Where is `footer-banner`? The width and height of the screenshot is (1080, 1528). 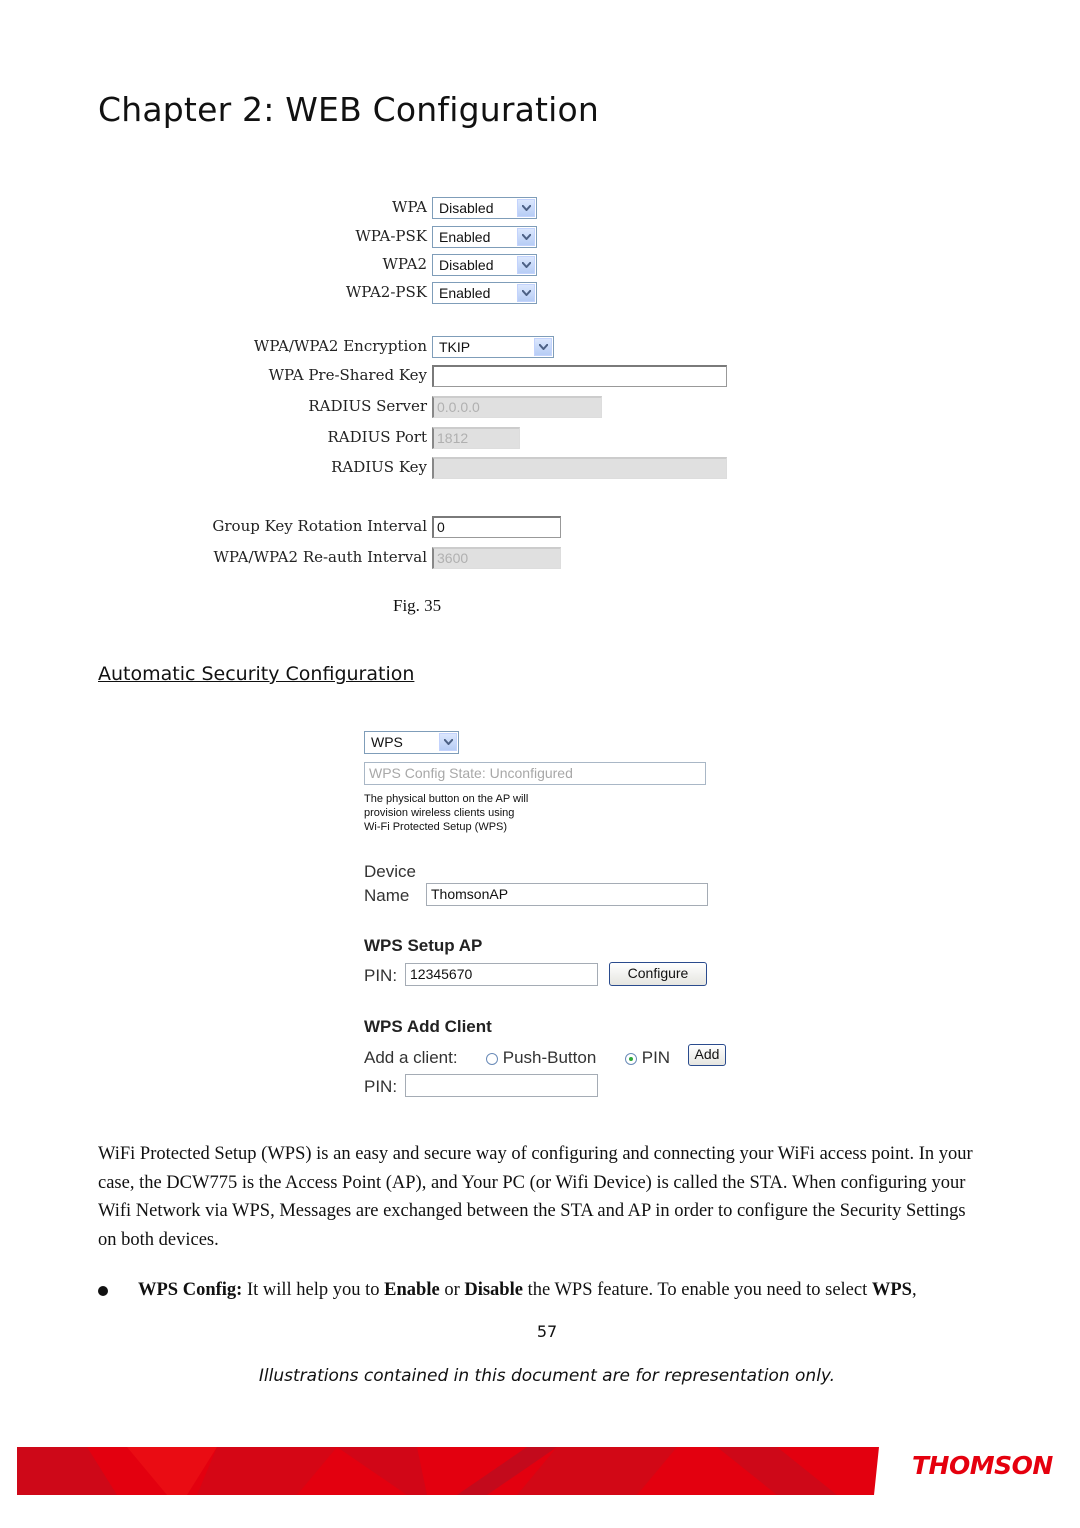 footer-banner is located at coordinates (448, 1471).